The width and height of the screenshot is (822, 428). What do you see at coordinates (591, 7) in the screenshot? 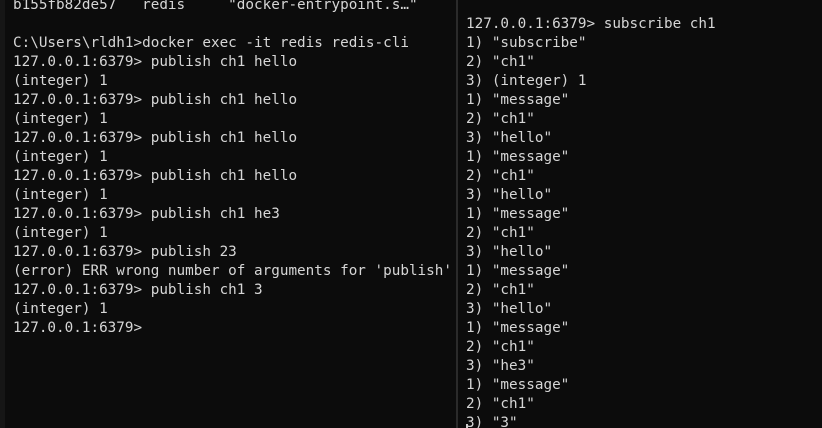
I see `scrolled-line-fragment` at bounding box center [591, 7].